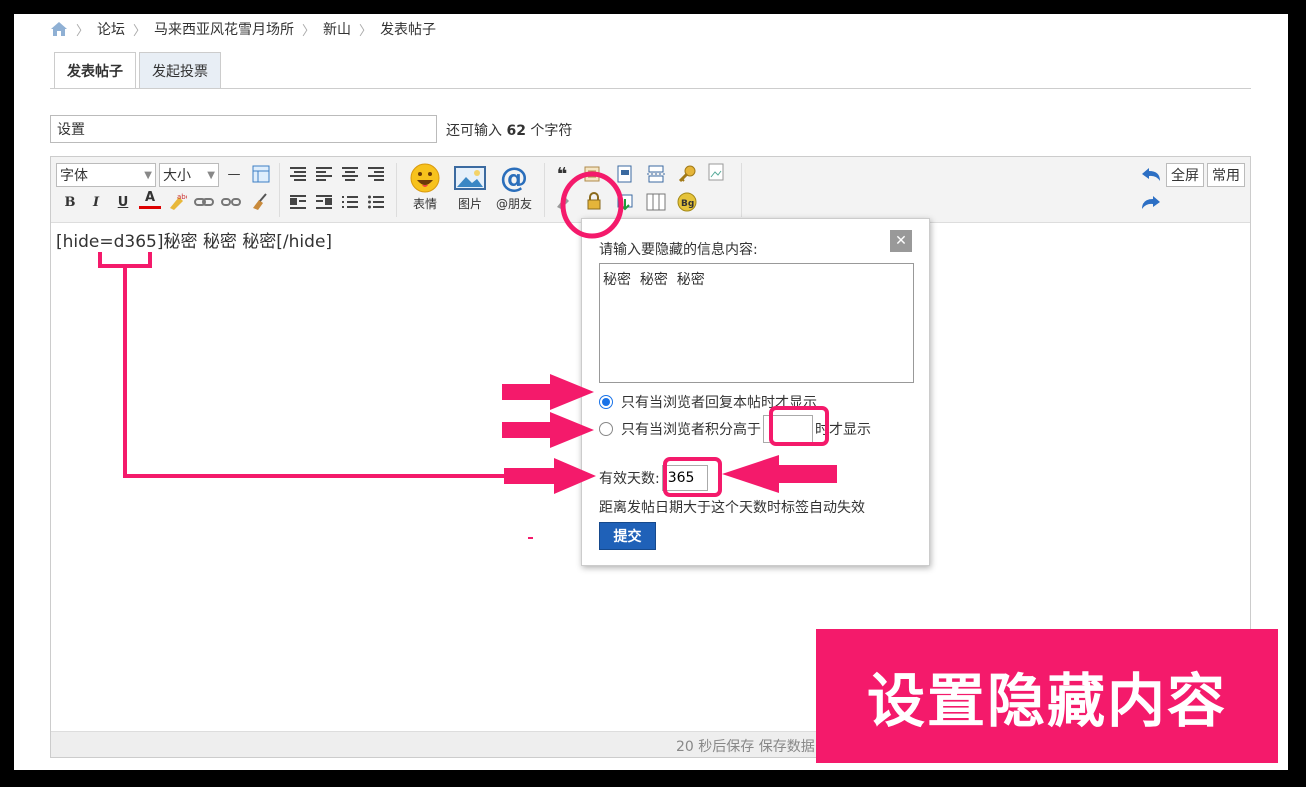 The height and width of the screenshot is (787, 1306). I want to click on arrow-reply-option, so click(548, 392).